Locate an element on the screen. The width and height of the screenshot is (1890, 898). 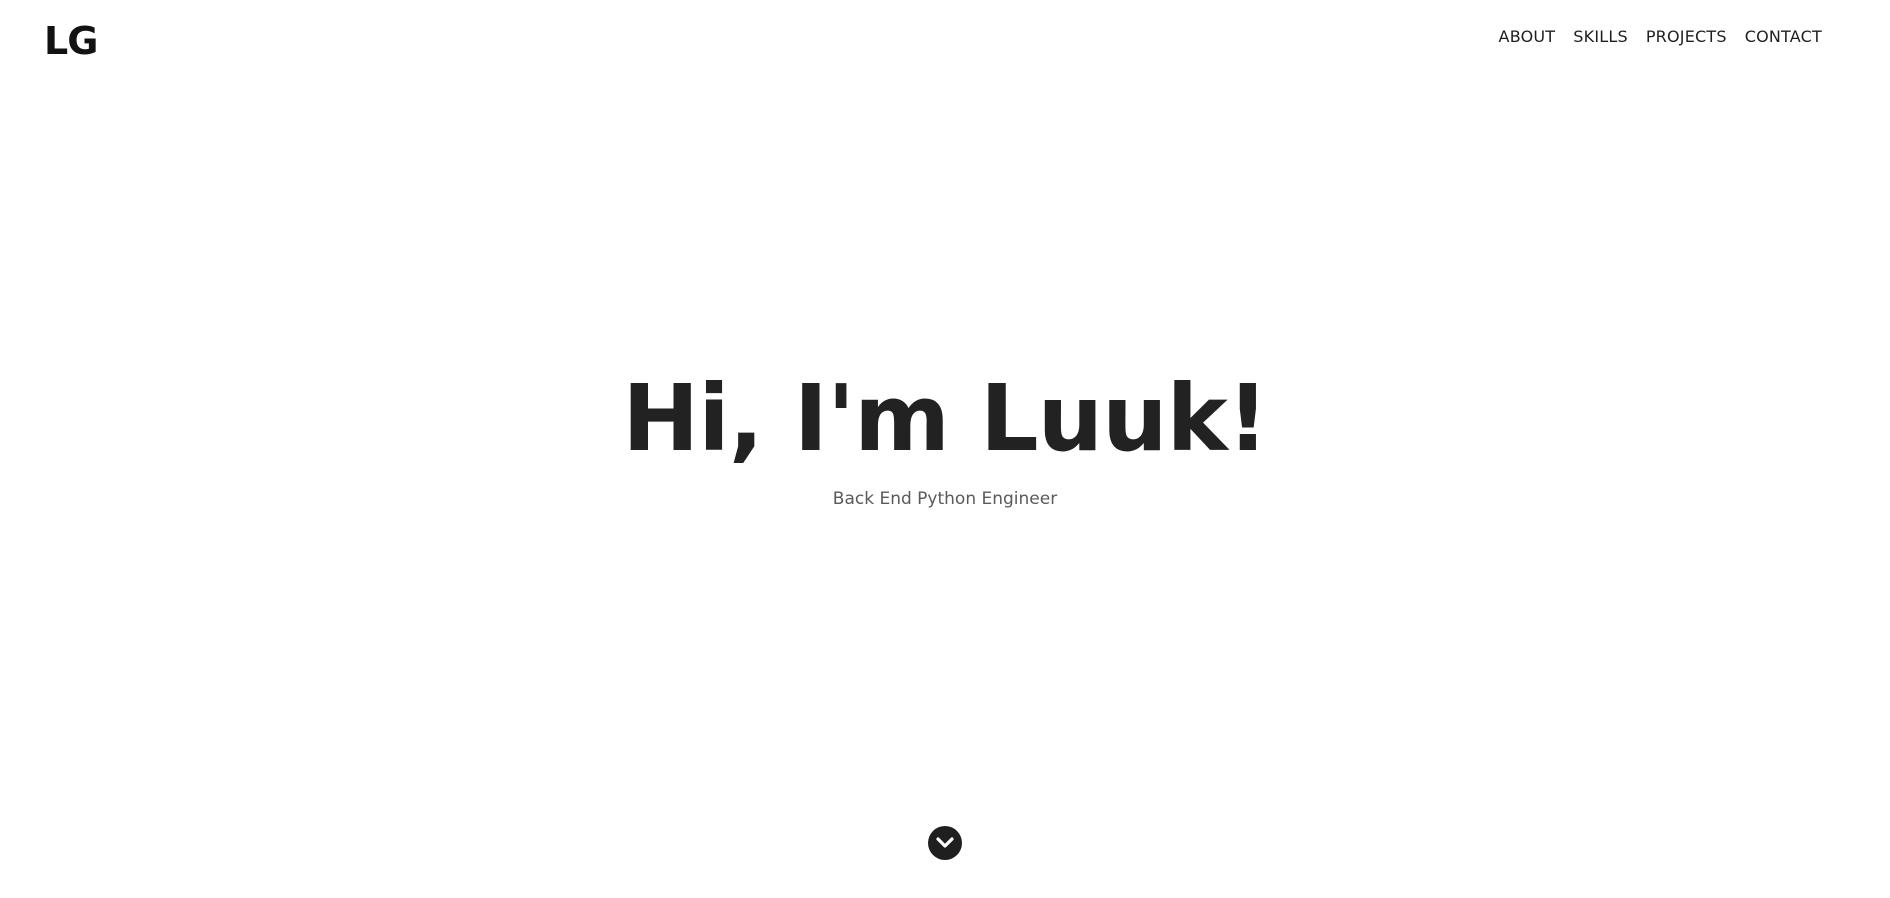
nav-item-skills: SKILLS is located at coordinates (1600, 37).